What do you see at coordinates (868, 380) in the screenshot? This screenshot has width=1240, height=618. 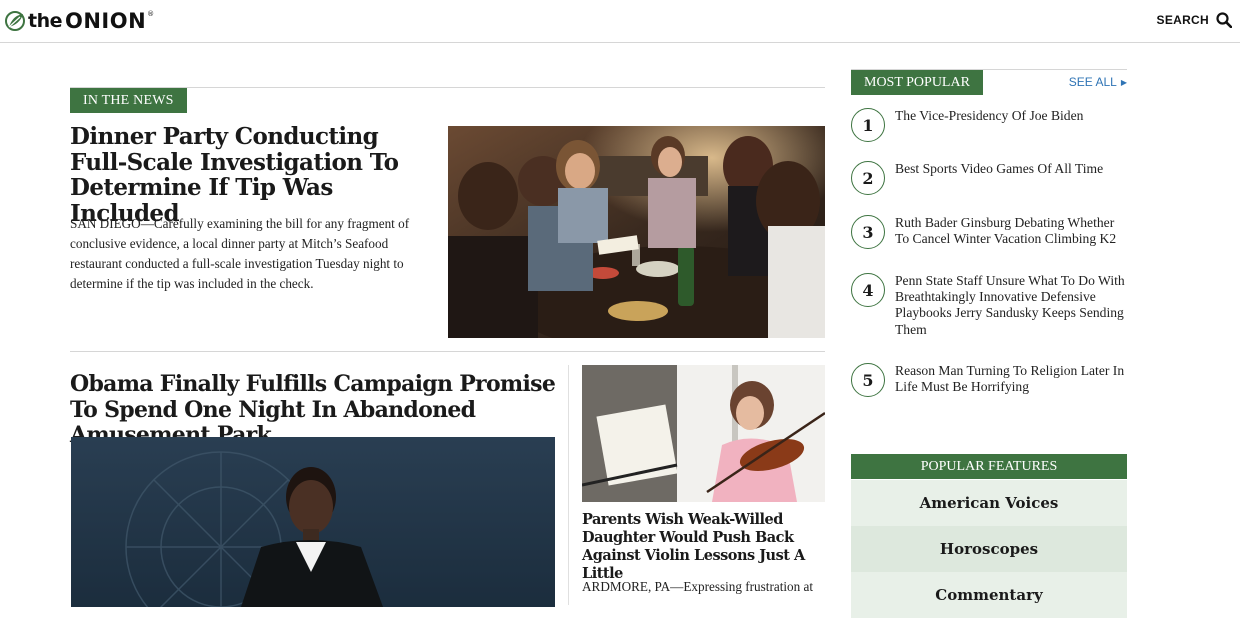 I see `rank-number-badge: 5` at bounding box center [868, 380].